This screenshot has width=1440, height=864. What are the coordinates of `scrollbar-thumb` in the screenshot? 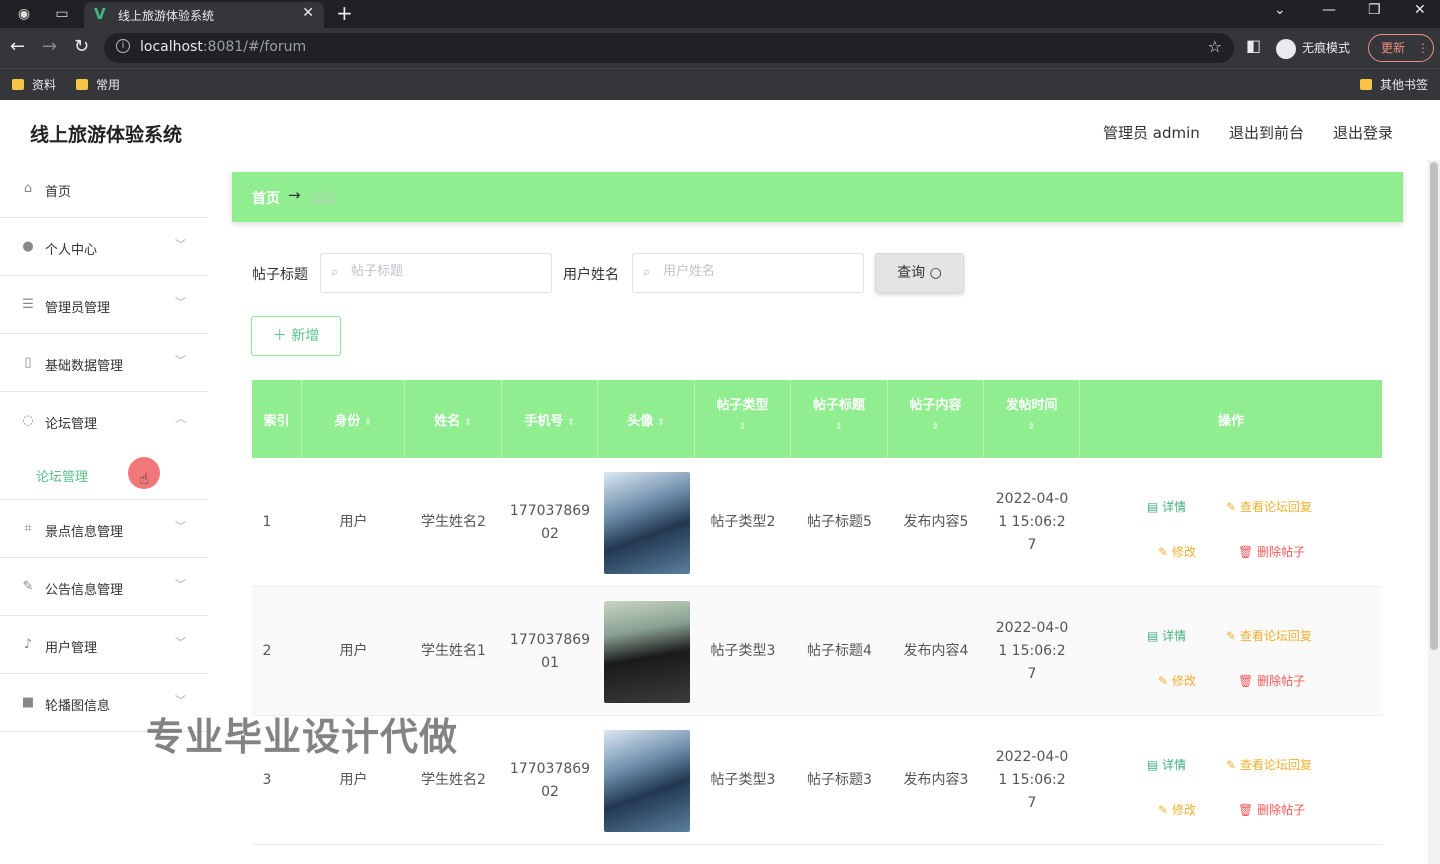 It's located at (1434, 406).